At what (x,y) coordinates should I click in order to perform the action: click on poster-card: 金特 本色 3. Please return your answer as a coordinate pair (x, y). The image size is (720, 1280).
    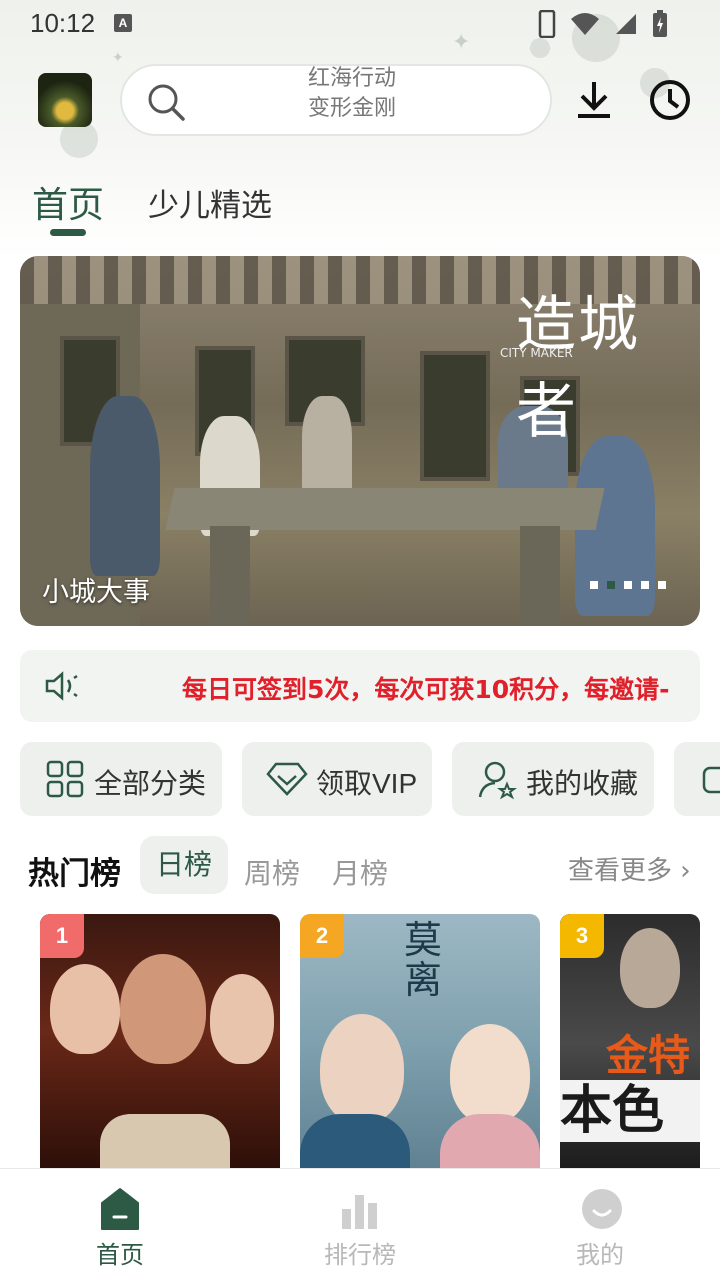
    Looking at the image, I should click on (630, 1044).